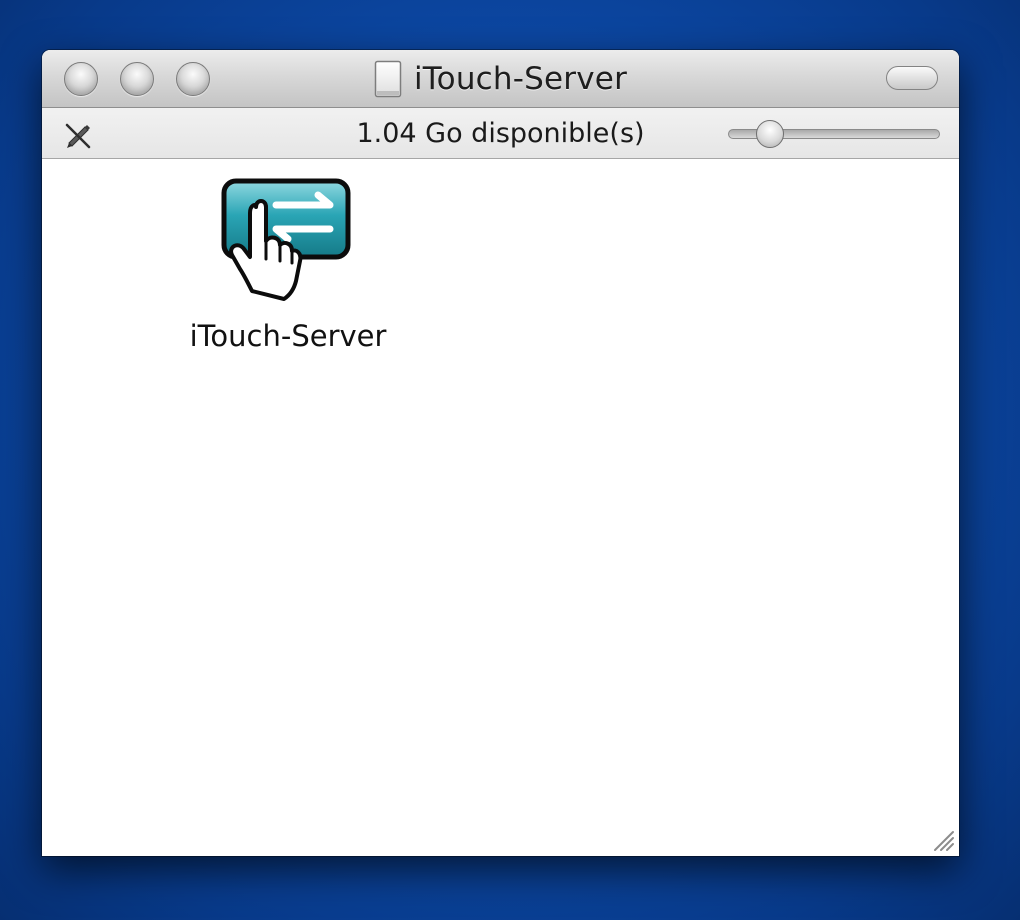 This screenshot has height=920, width=1020. I want to click on slider-thumb, so click(770, 134).